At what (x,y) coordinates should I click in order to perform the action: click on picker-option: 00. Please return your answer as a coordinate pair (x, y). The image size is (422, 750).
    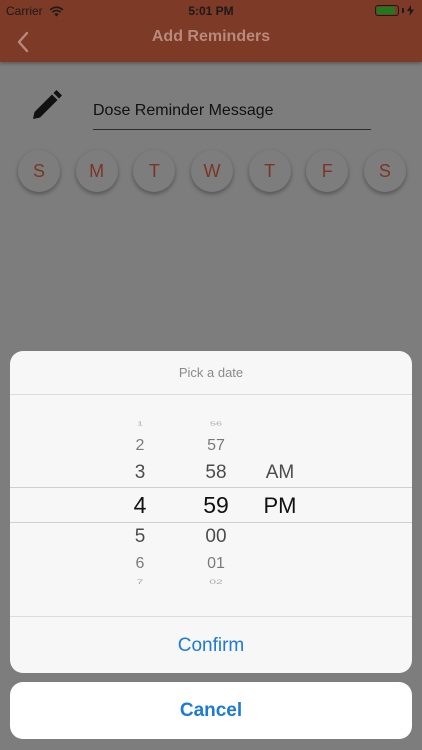
    Looking at the image, I should click on (216, 537).